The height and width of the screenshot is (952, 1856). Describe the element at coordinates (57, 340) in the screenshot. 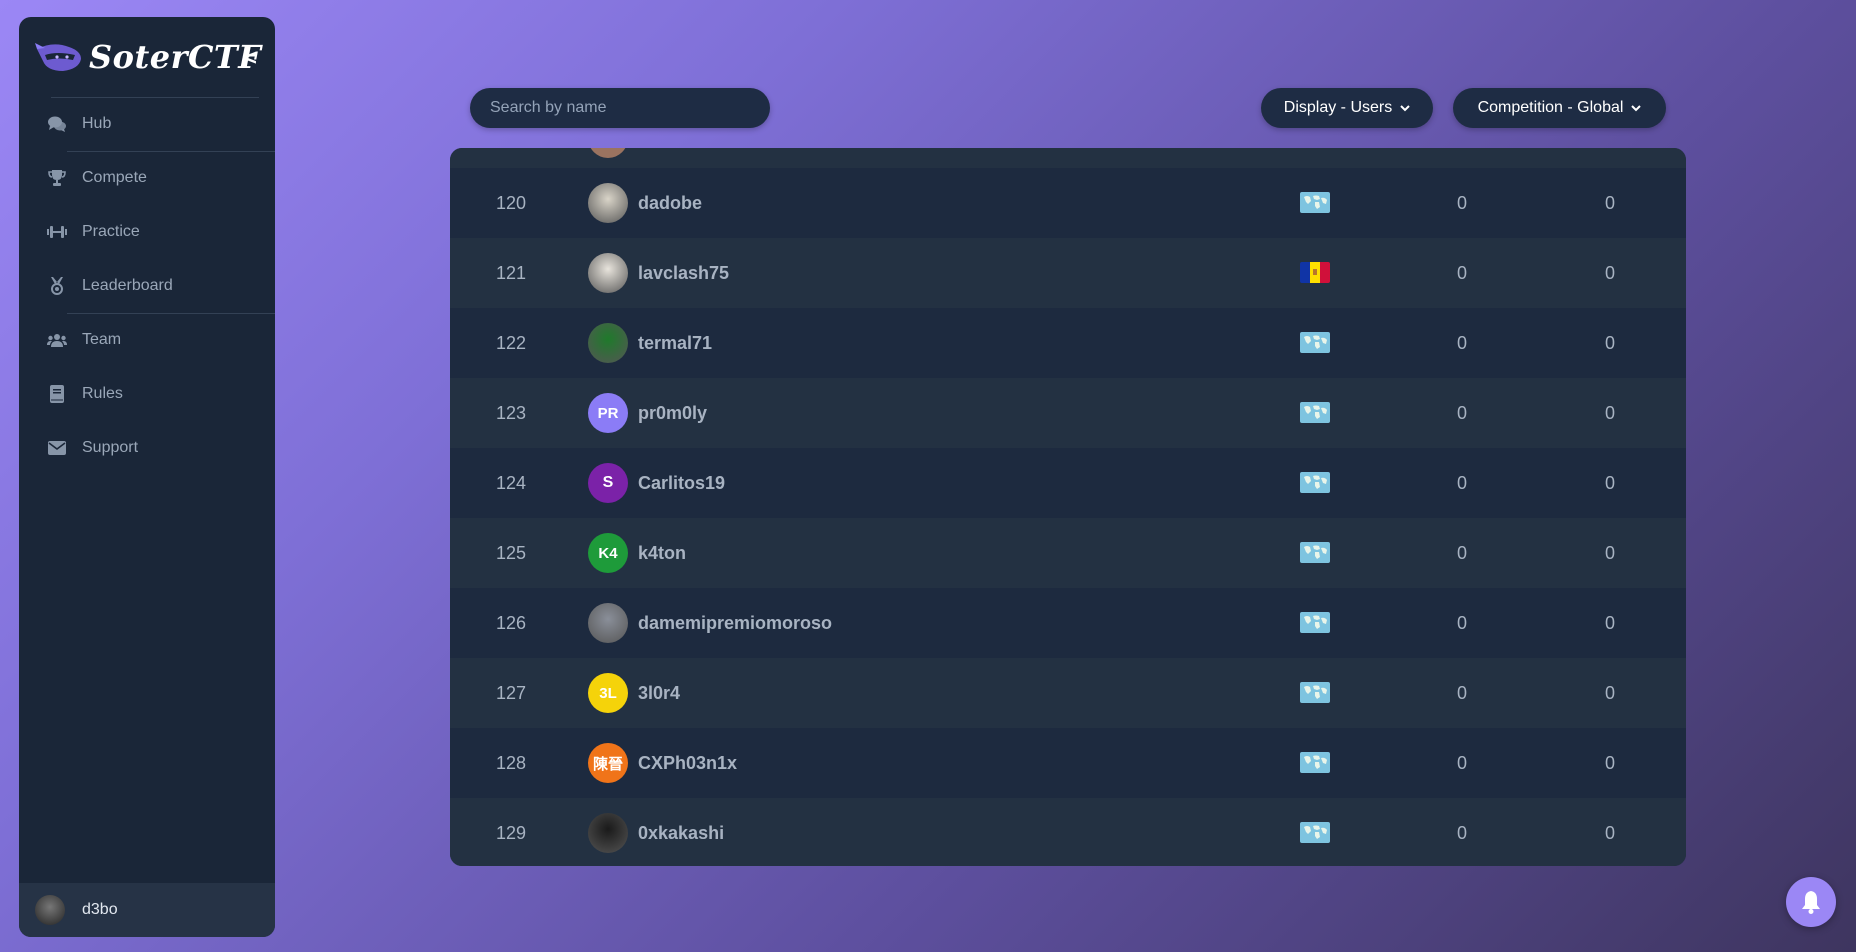

I see `users-icon` at that location.